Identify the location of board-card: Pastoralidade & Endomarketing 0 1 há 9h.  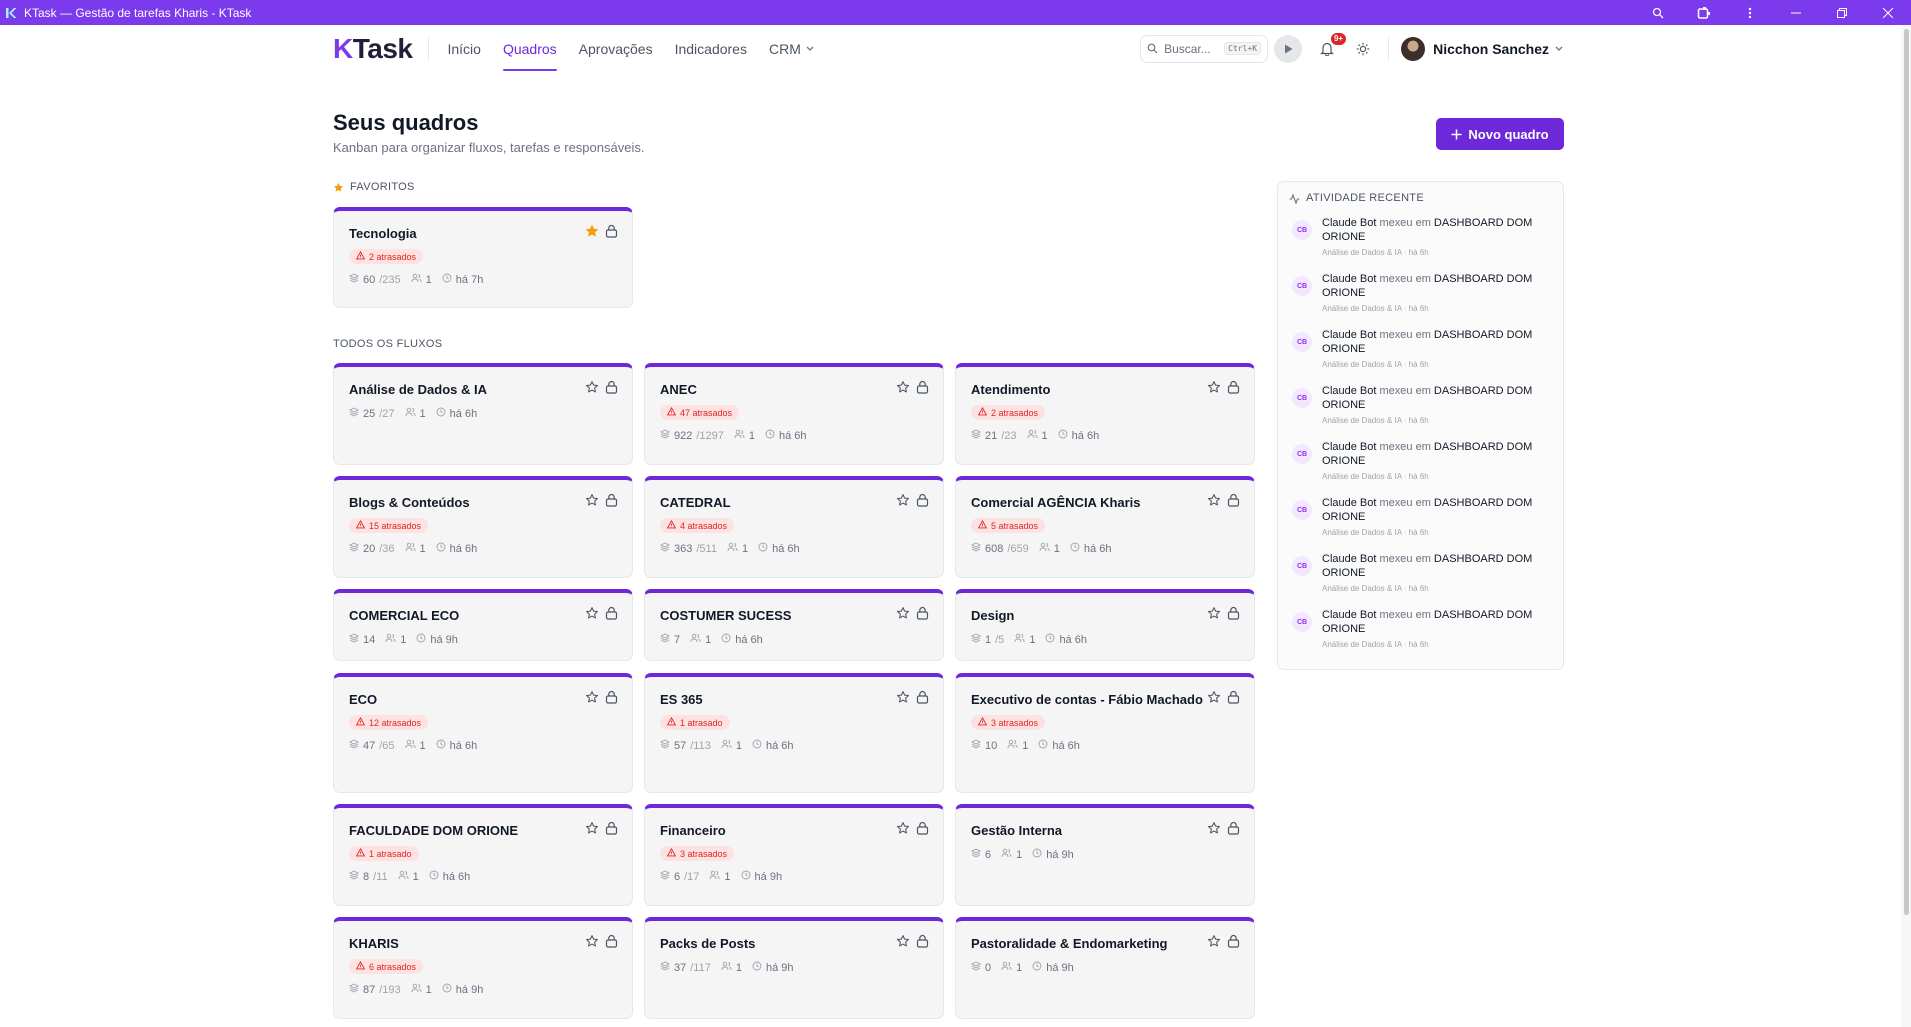
(1105, 968).